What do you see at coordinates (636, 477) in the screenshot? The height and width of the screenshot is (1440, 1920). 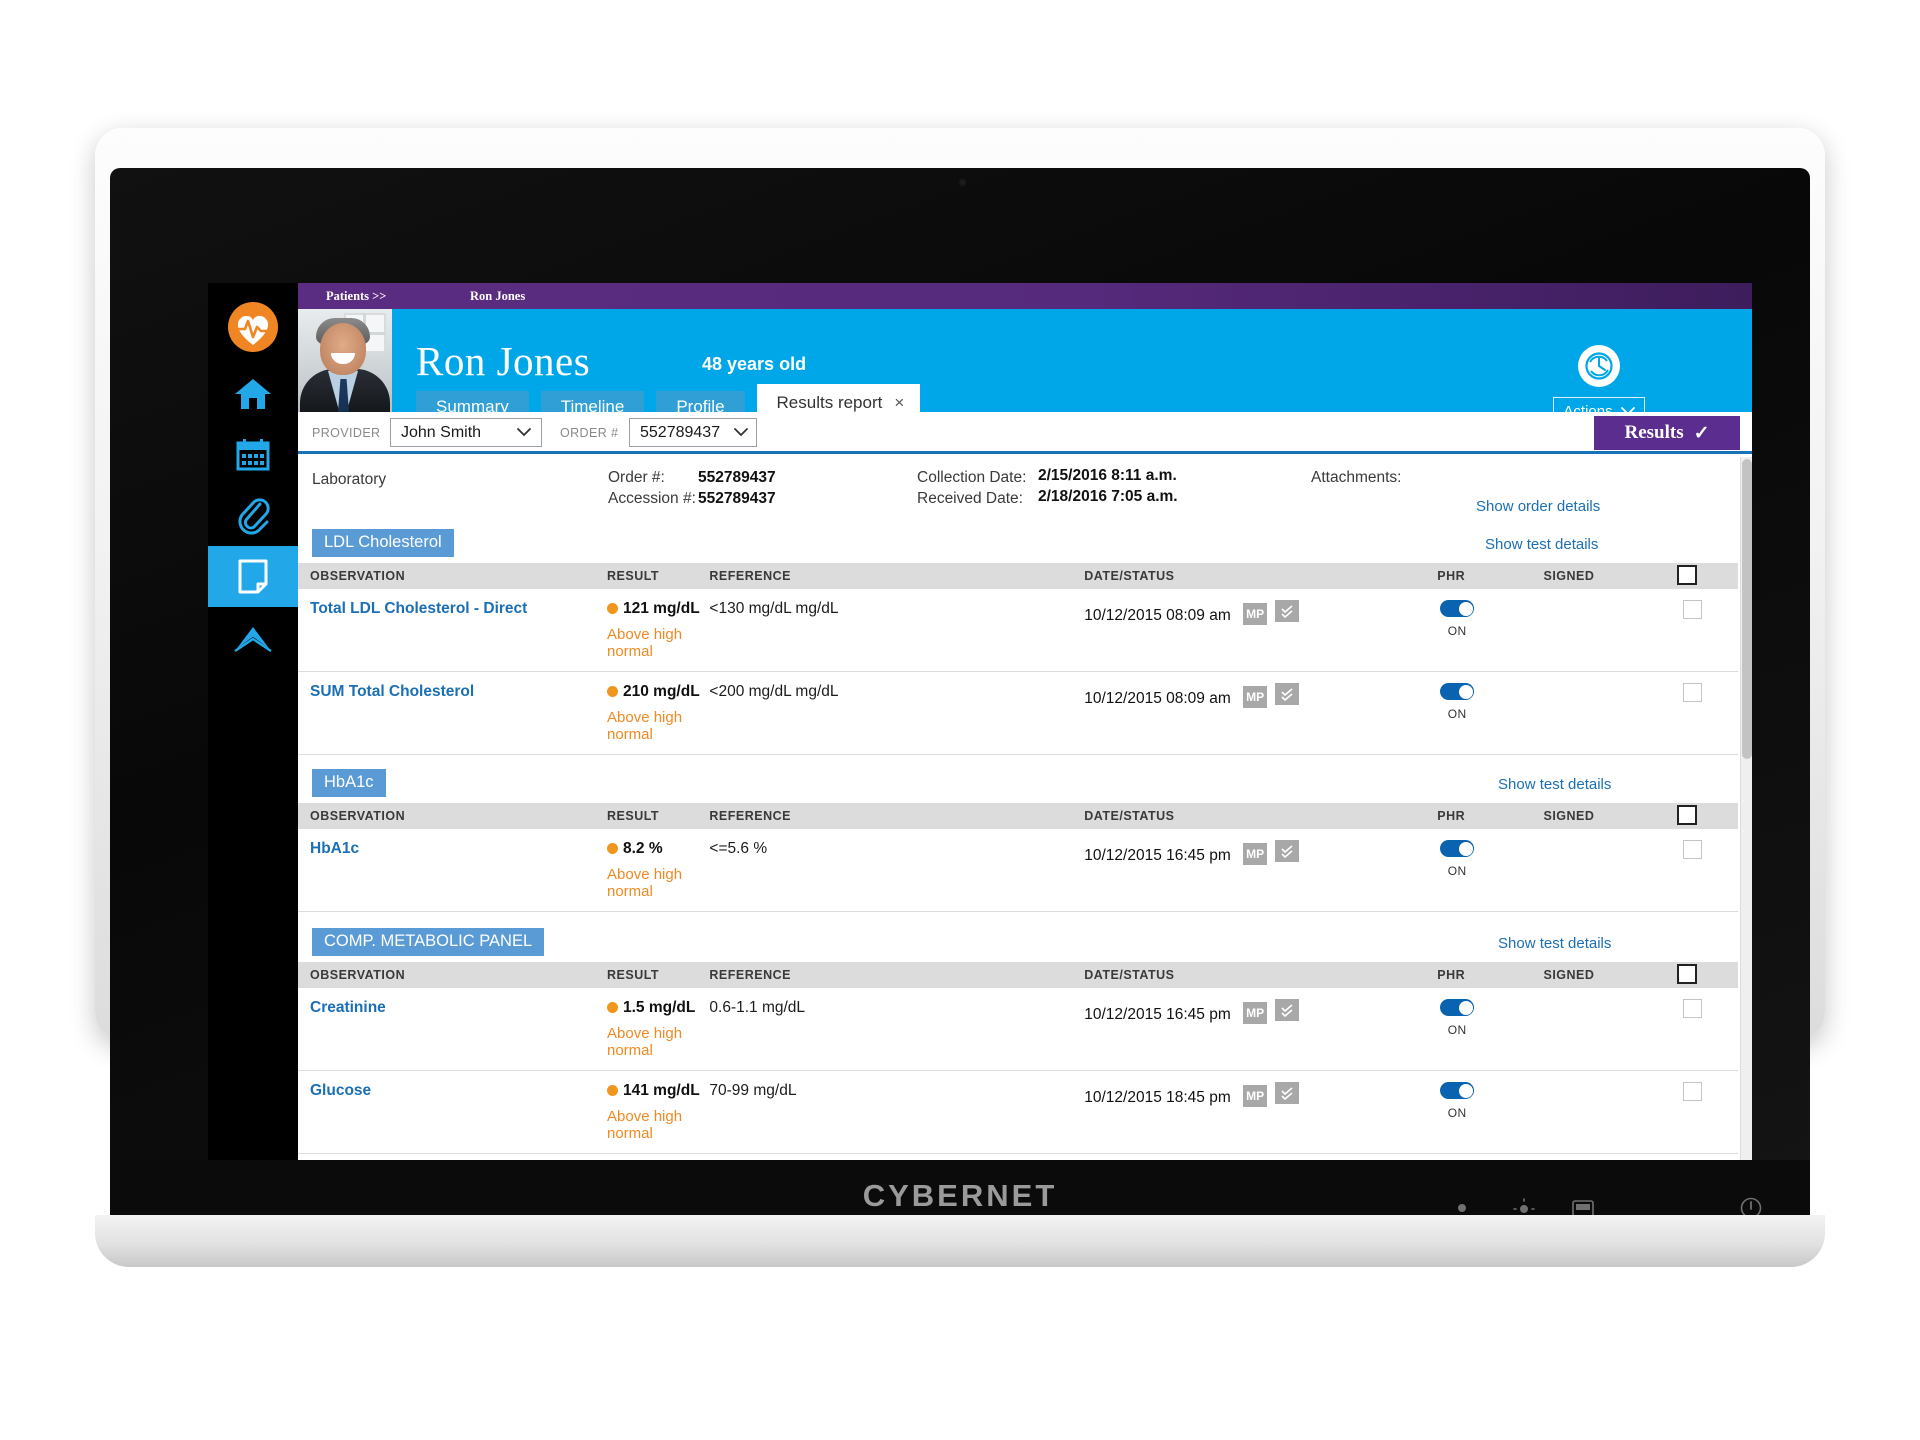 I see `order-number-meta-label: Order #:` at bounding box center [636, 477].